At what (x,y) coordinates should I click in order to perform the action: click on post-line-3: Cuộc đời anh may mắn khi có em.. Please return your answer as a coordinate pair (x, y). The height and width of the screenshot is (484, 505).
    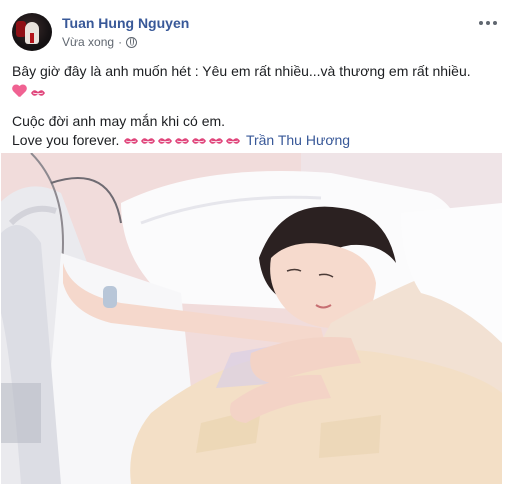
    Looking at the image, I should click on (119, 121).